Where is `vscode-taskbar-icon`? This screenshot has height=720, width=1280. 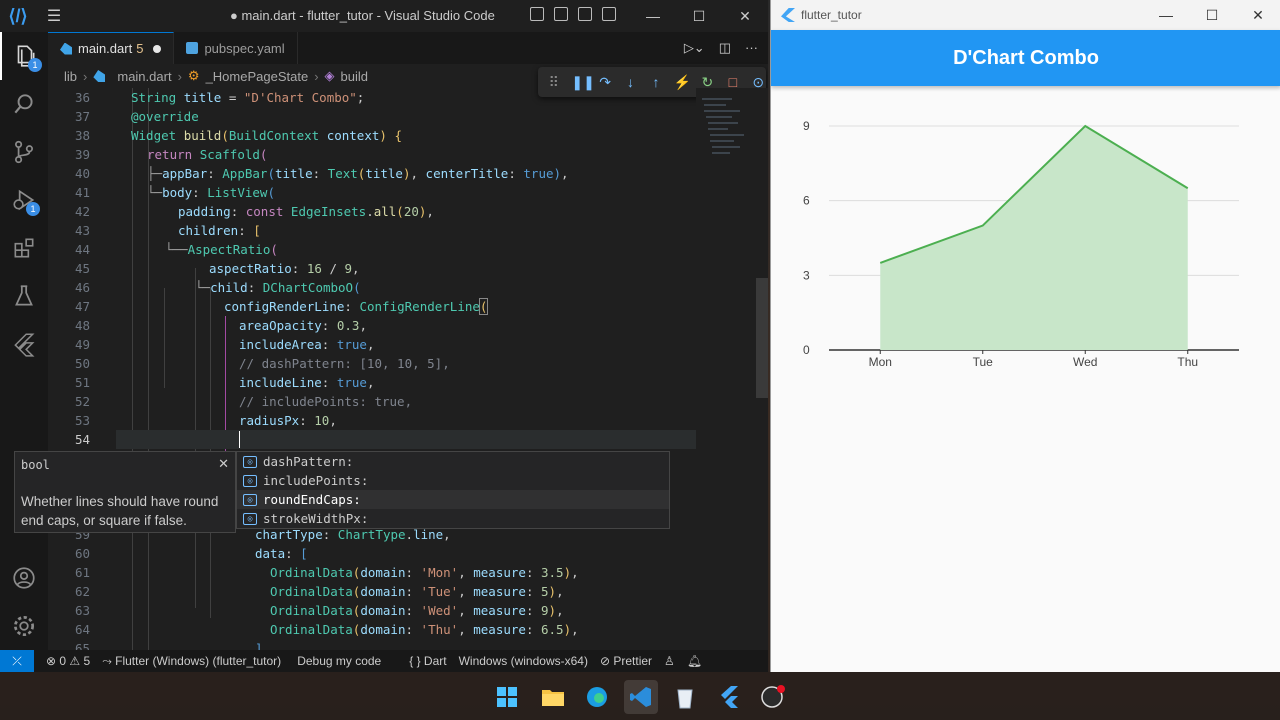 vscode-taskbar-icon is located at coordinates (641, 697).